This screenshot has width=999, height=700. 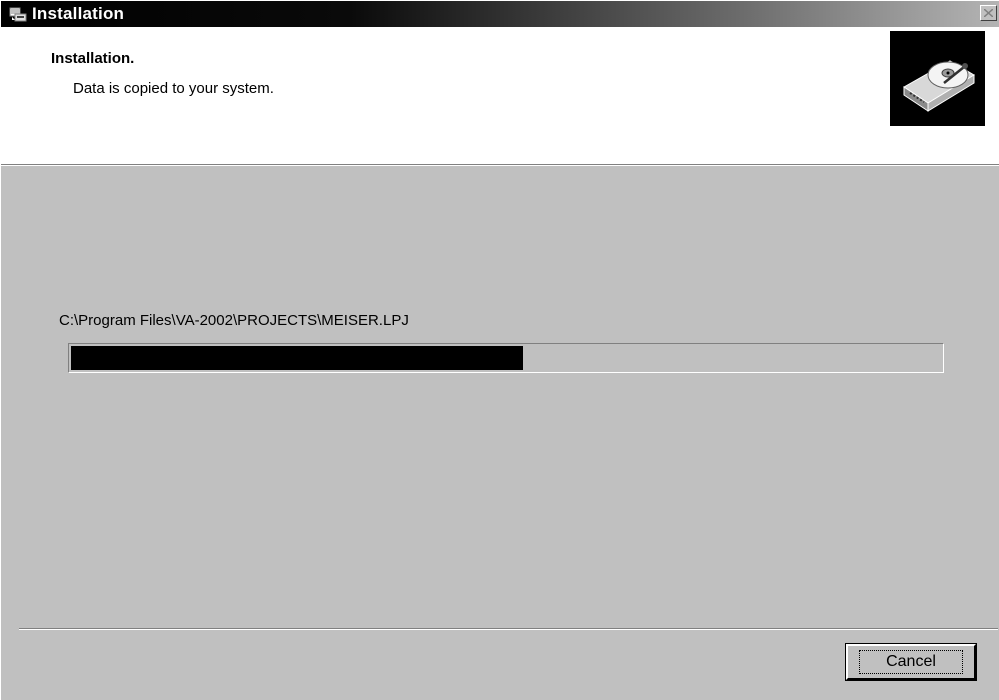 I want to click on cancel-button-label: Cancel, so click(x=911, y=662).